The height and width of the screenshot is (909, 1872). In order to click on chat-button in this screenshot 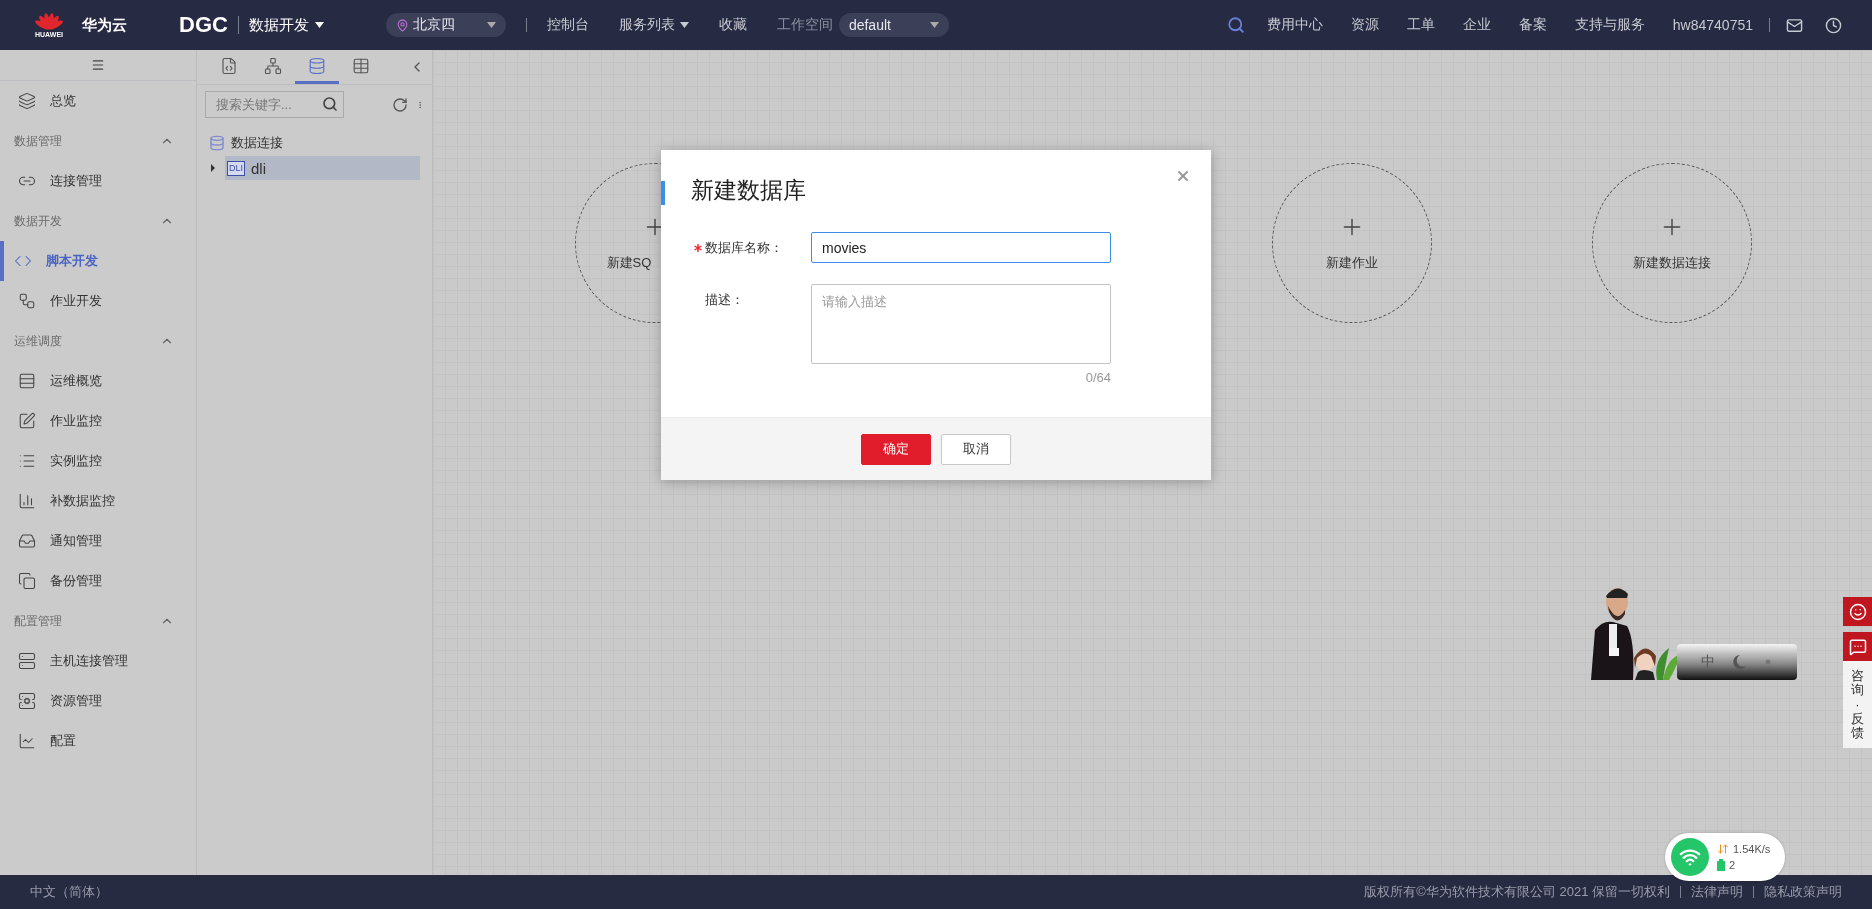, I will do `click(1857, 646)`.